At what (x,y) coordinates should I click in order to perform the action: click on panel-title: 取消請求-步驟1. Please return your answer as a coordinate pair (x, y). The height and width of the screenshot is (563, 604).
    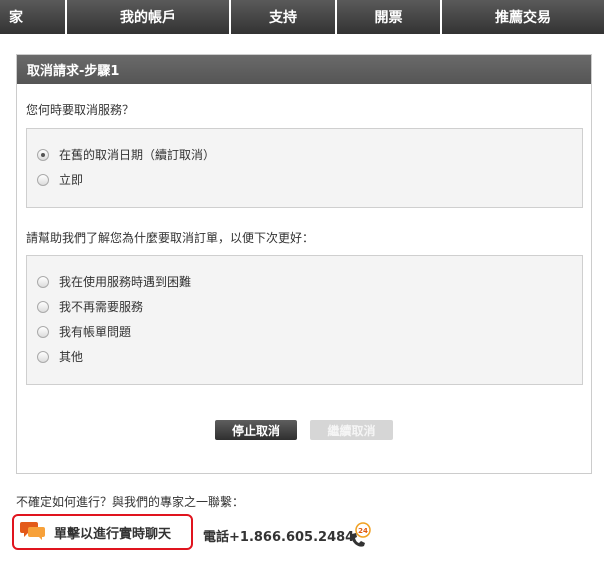
    Looking at the image, I should click on (304, 69).